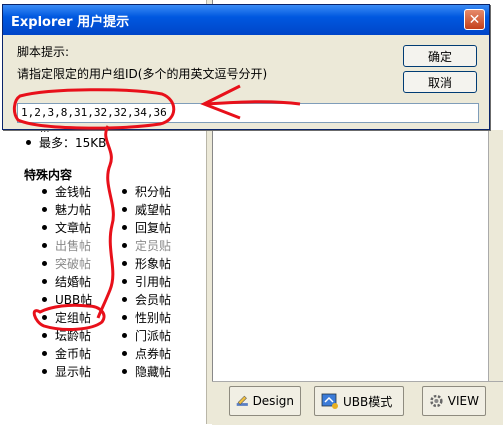 The width and height of the screenshot is (503, 425). I want to click on group-id-input: 1,2,3,8,31,32,32,34,36, so click(248, 113).